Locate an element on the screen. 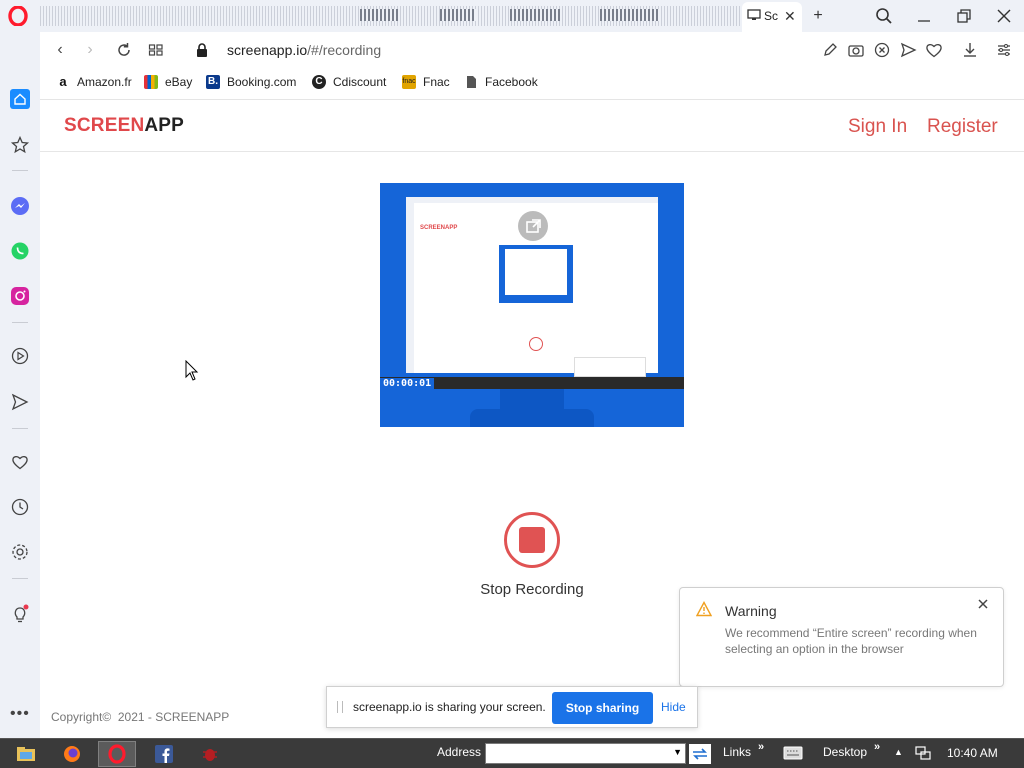 The image size is (1024, 768). links-chevron-icon: » is located at coordinates (761, 747).